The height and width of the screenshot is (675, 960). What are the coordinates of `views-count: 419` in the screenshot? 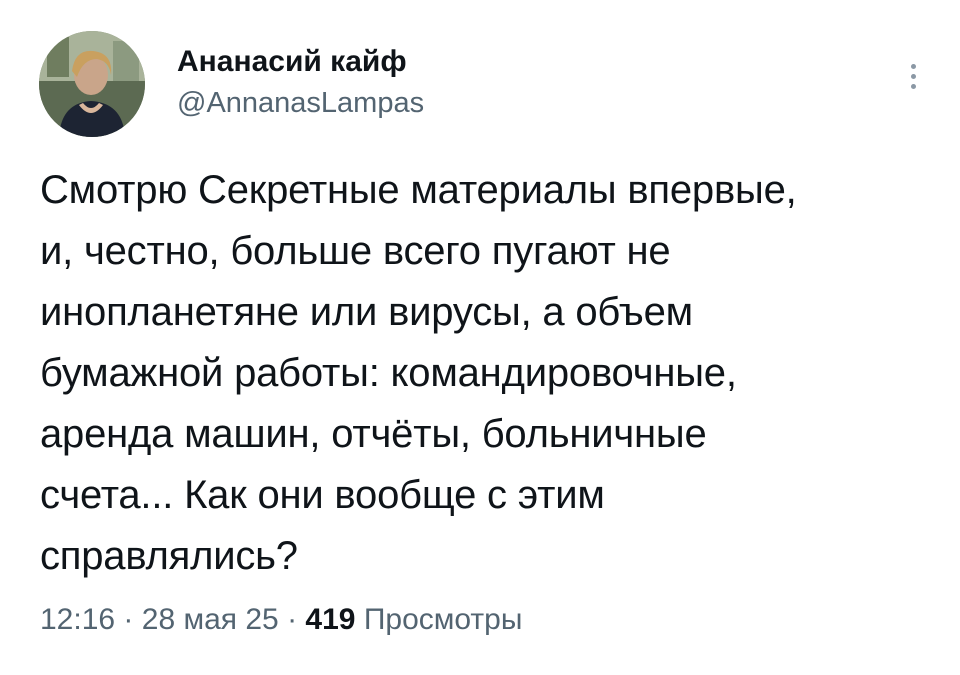 It's located at (330, 619).